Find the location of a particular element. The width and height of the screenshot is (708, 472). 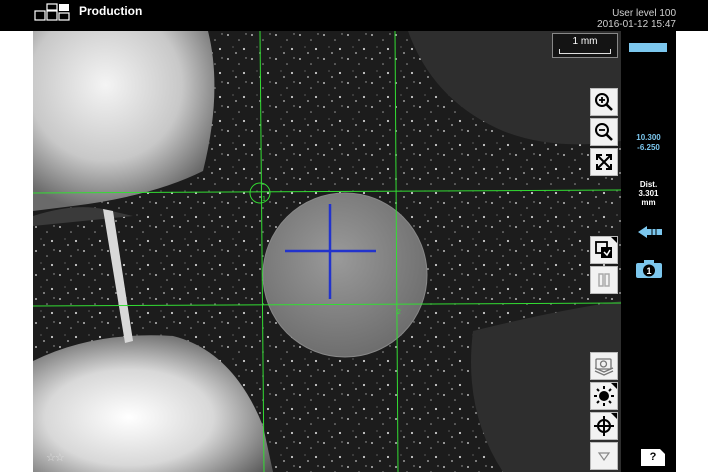

help-label: ? is located at coordinates (653, 457).